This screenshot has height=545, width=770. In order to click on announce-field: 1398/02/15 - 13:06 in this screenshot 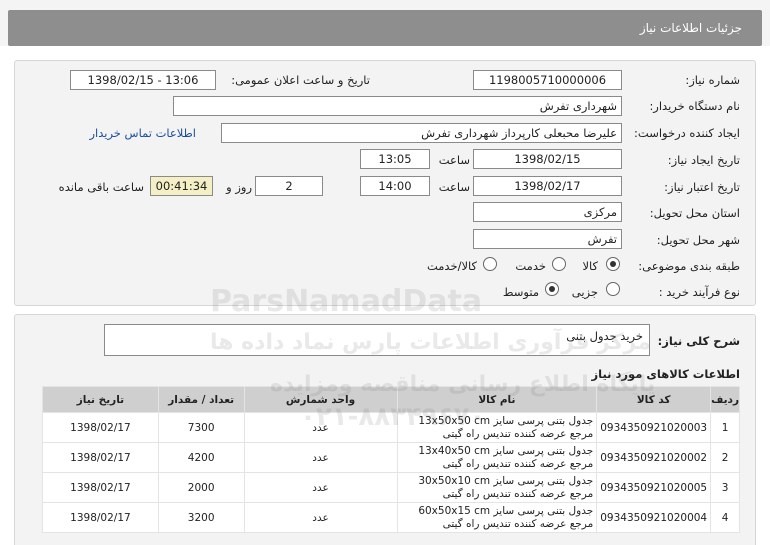, I will do `click(143, 80)`.